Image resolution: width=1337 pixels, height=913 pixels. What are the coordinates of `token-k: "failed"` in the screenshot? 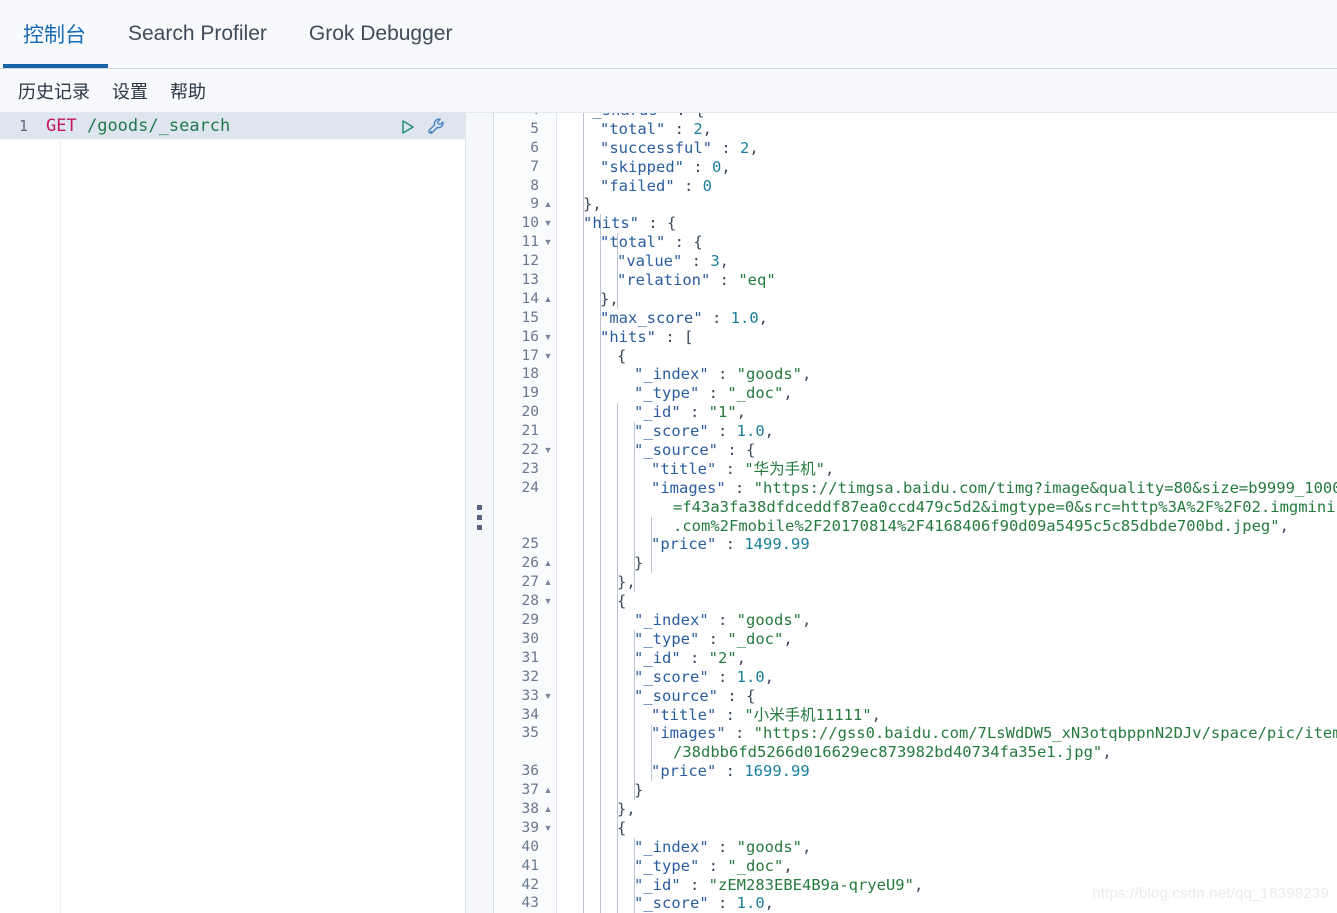 It's located at (637, 185).